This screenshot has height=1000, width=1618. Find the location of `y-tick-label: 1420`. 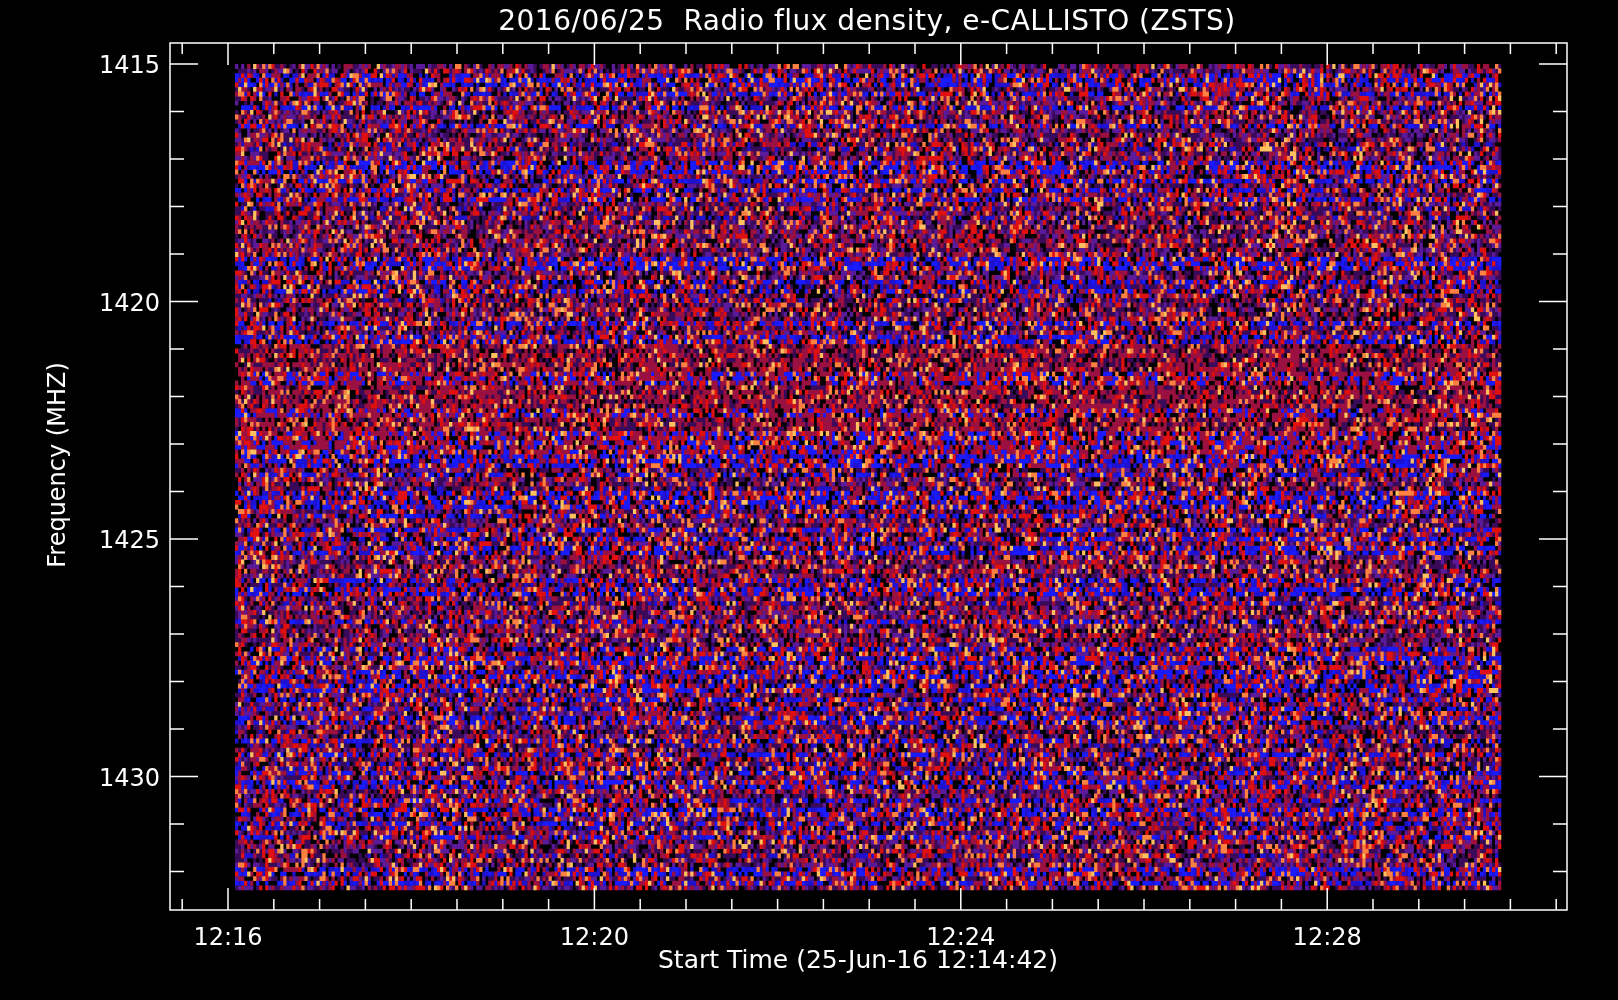

y-tick-label: 1420 is located at coordinates (129, 302).